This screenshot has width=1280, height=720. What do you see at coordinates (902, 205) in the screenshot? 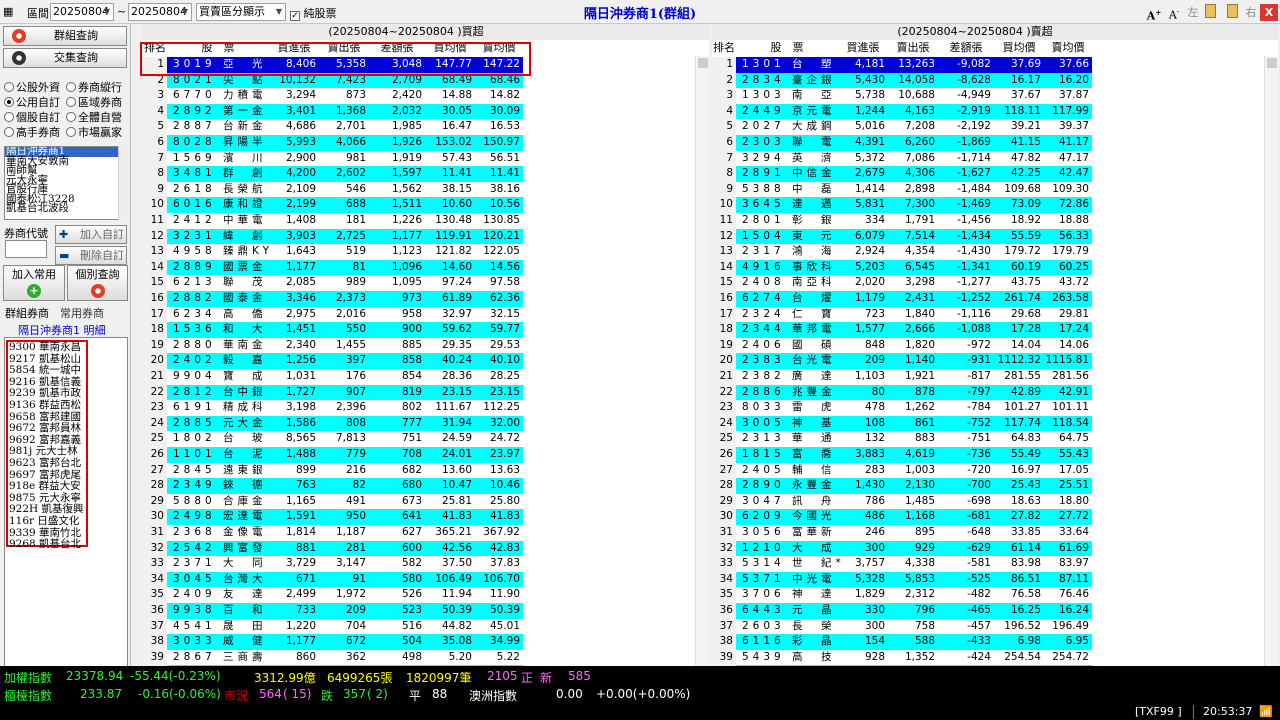
I see `table-row: 10 3645 達 邁 5,831 7,300 -1,469 73.09 72.86` at bounding box center [902, 205].